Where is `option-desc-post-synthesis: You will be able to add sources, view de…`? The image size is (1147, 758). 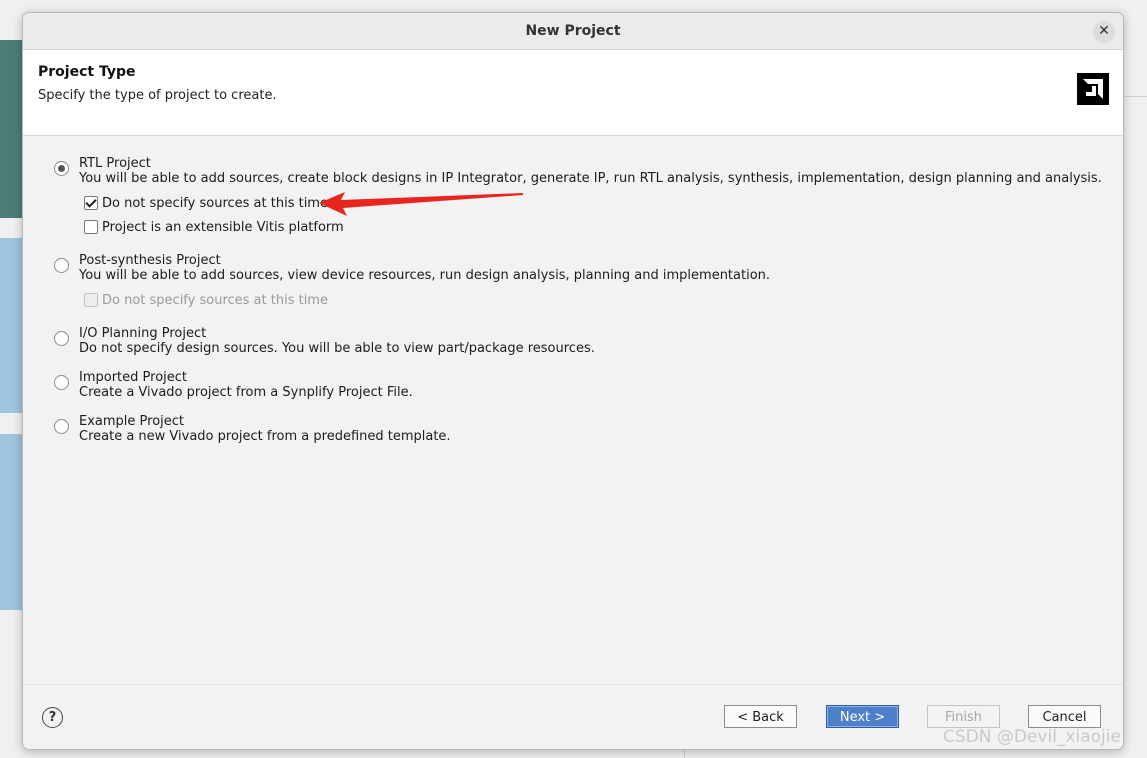
option-desc-post-synthesis: You will be able to add sources, view de… is located at coordinates (425, 275).